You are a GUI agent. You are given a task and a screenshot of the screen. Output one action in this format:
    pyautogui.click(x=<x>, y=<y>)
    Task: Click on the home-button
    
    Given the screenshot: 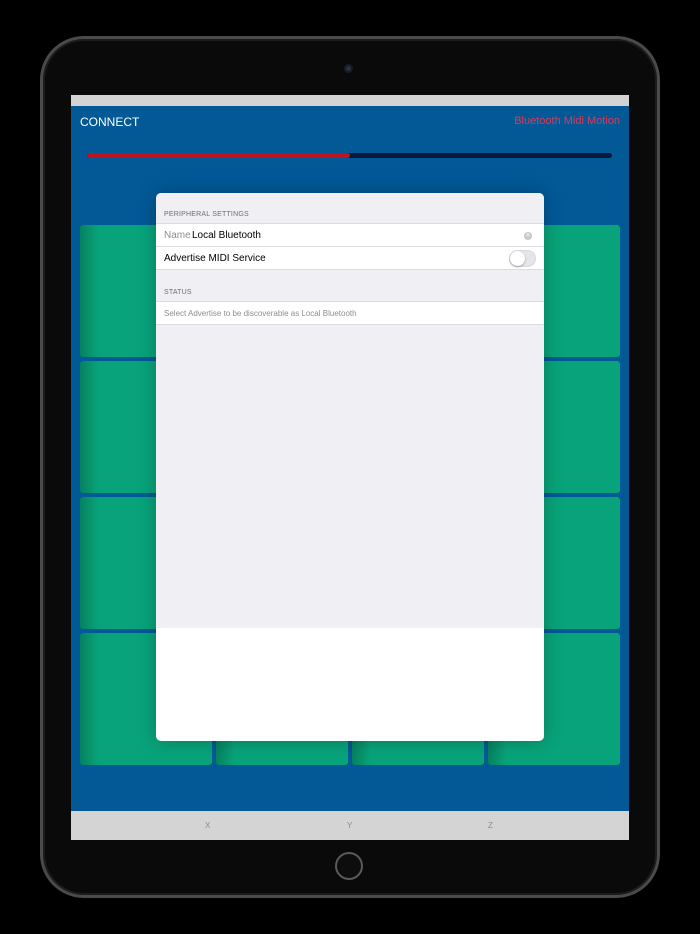 What is the action you would take?
    pyautogui.click(x=349, y=866)
    